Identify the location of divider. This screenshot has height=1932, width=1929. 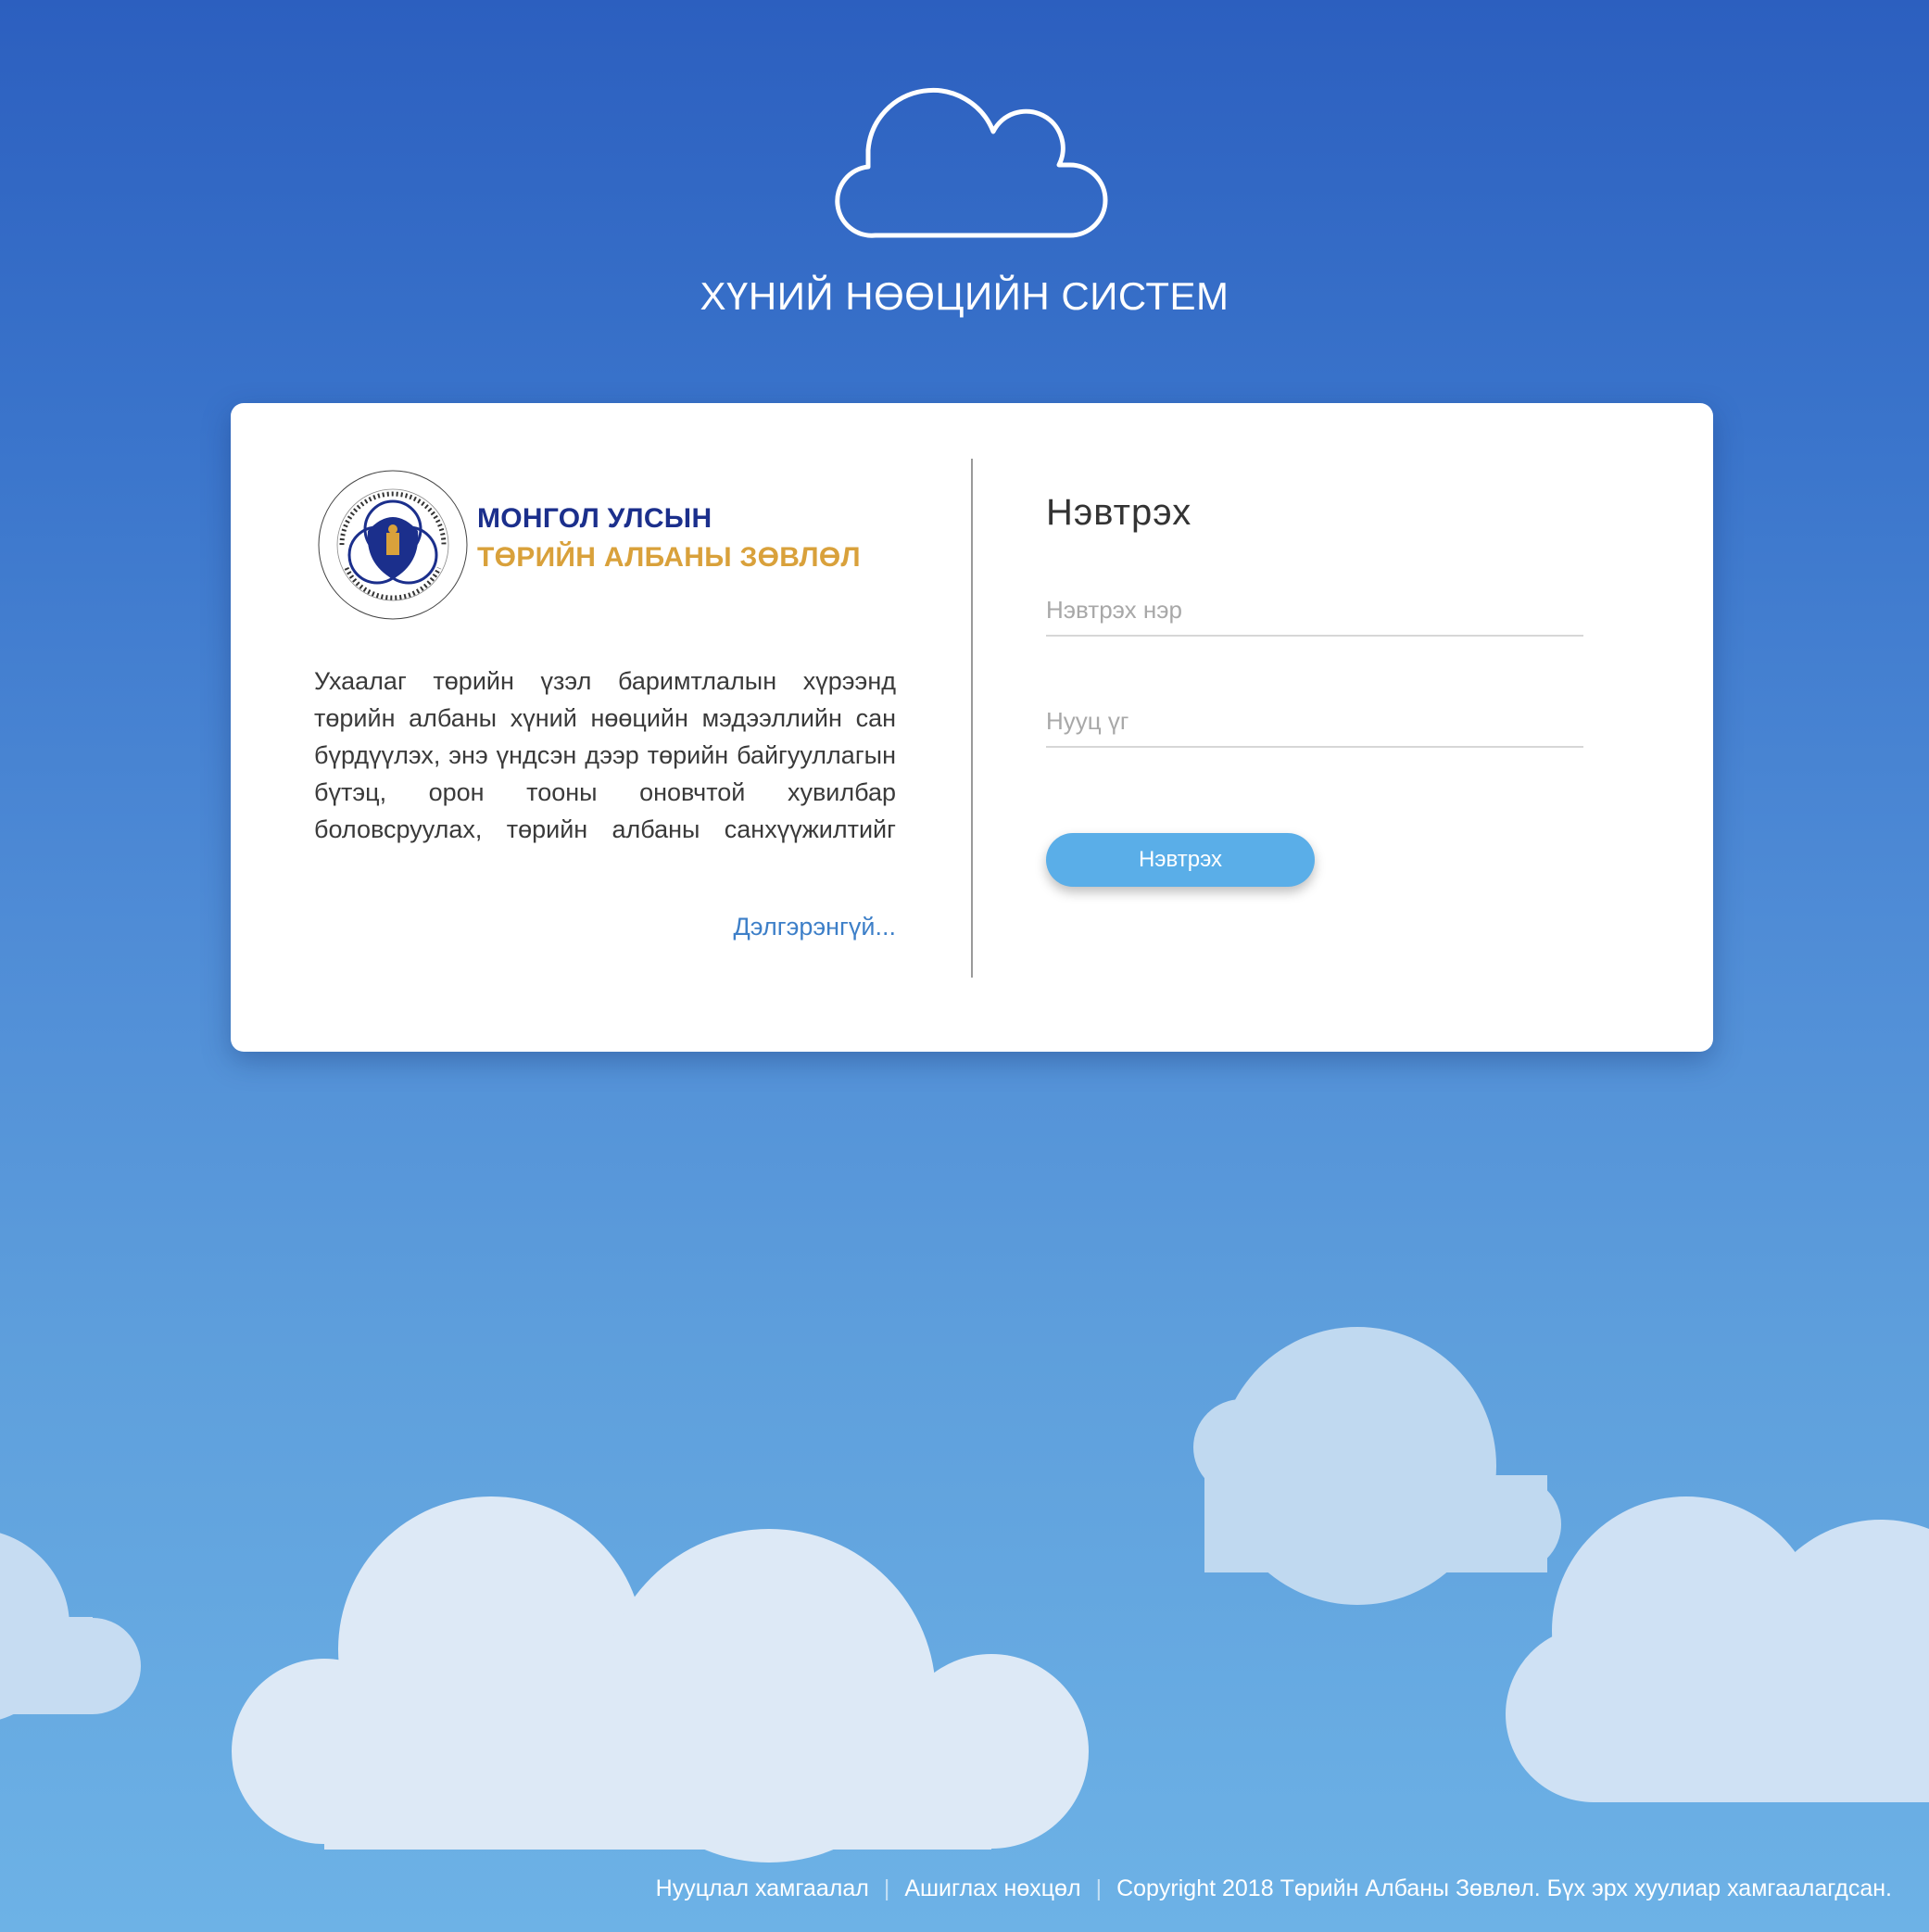
(972, 718).